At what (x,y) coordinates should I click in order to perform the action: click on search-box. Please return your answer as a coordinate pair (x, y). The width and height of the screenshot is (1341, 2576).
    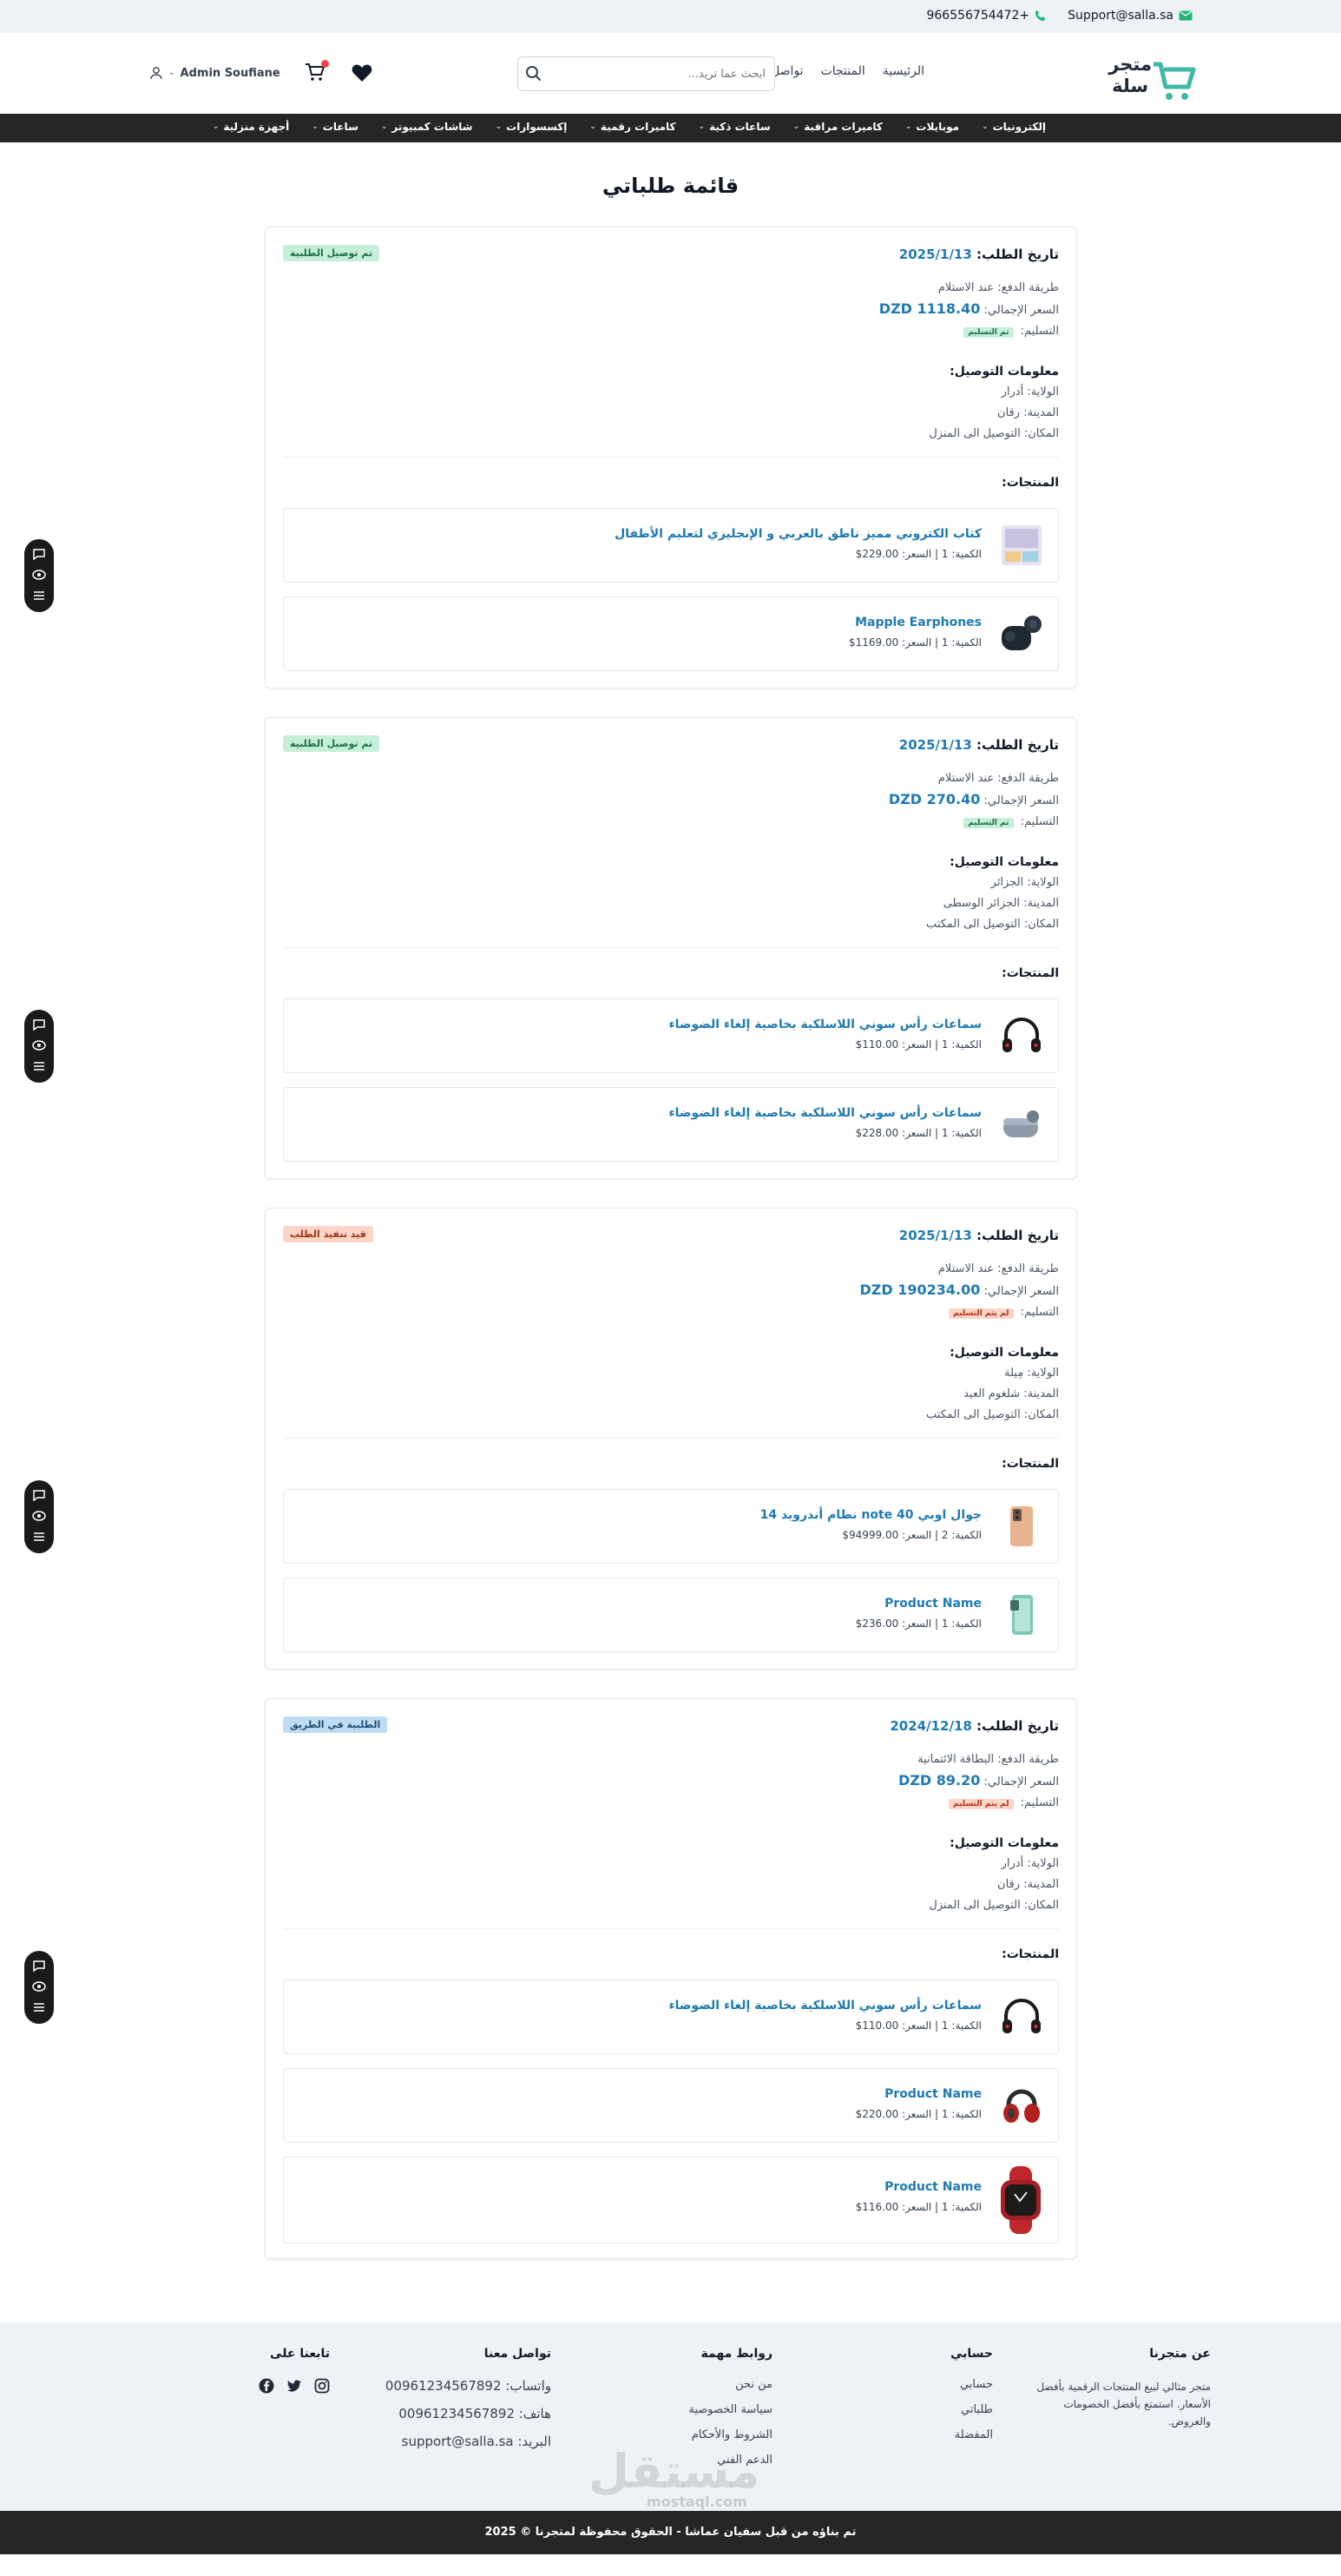
    Looking at the image, I should click on (646, 73).